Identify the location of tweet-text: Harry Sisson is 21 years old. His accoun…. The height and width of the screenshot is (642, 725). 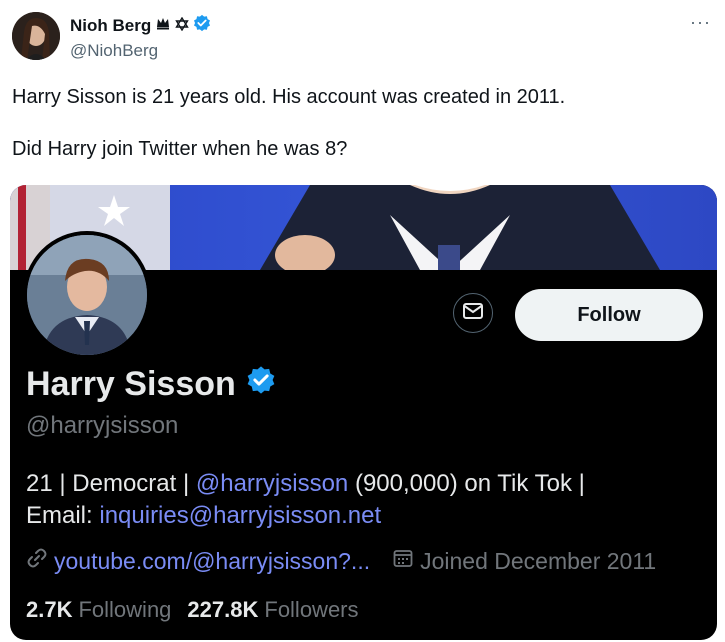
(288, 136).